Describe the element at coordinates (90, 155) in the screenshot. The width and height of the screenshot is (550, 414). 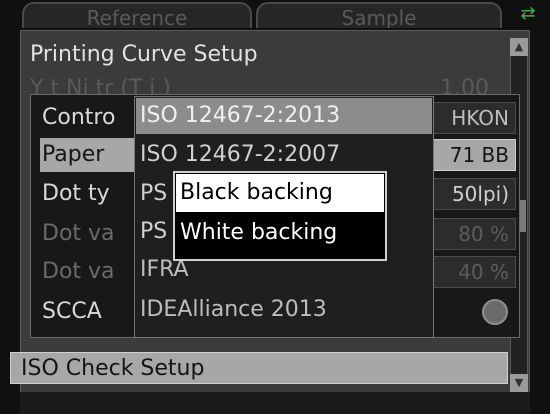
I see `paper-label: Paper` at that location.